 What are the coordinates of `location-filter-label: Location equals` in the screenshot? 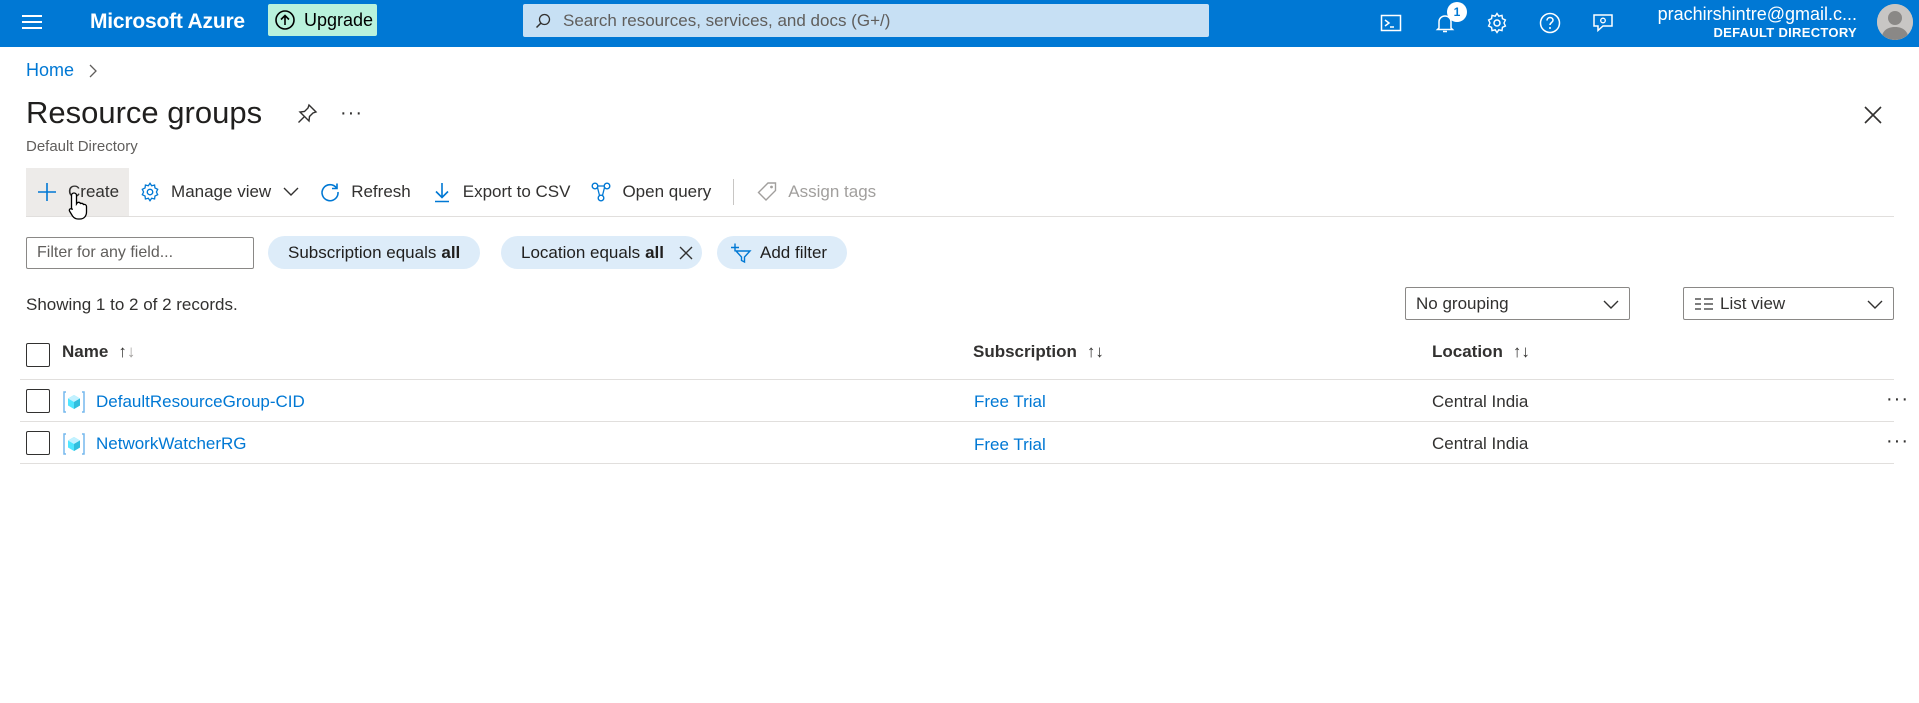 It's located at (581, 252).